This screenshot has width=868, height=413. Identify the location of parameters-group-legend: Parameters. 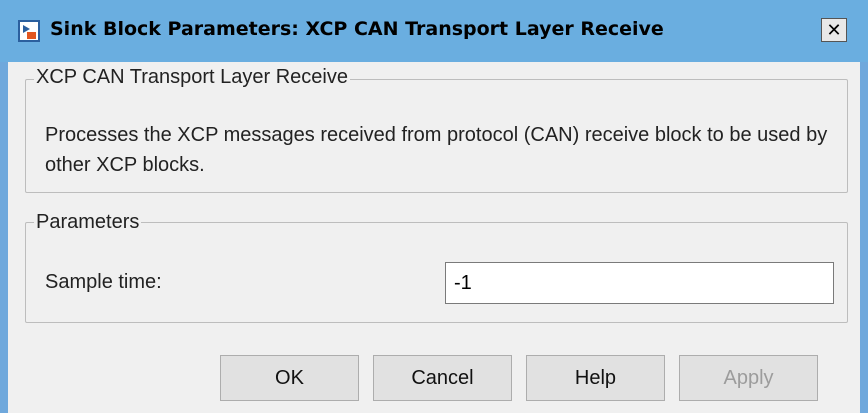
(88, 222).